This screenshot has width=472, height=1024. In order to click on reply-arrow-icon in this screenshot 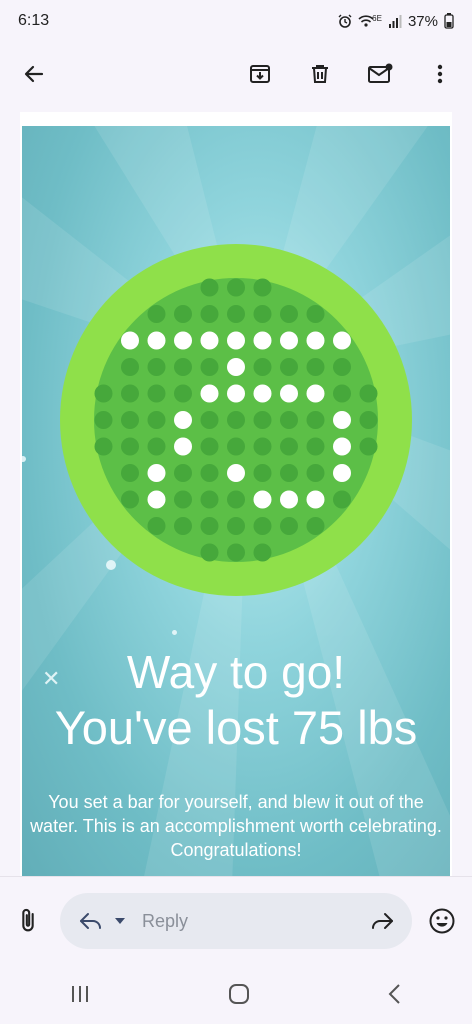, I will do `click(91, 921)`.